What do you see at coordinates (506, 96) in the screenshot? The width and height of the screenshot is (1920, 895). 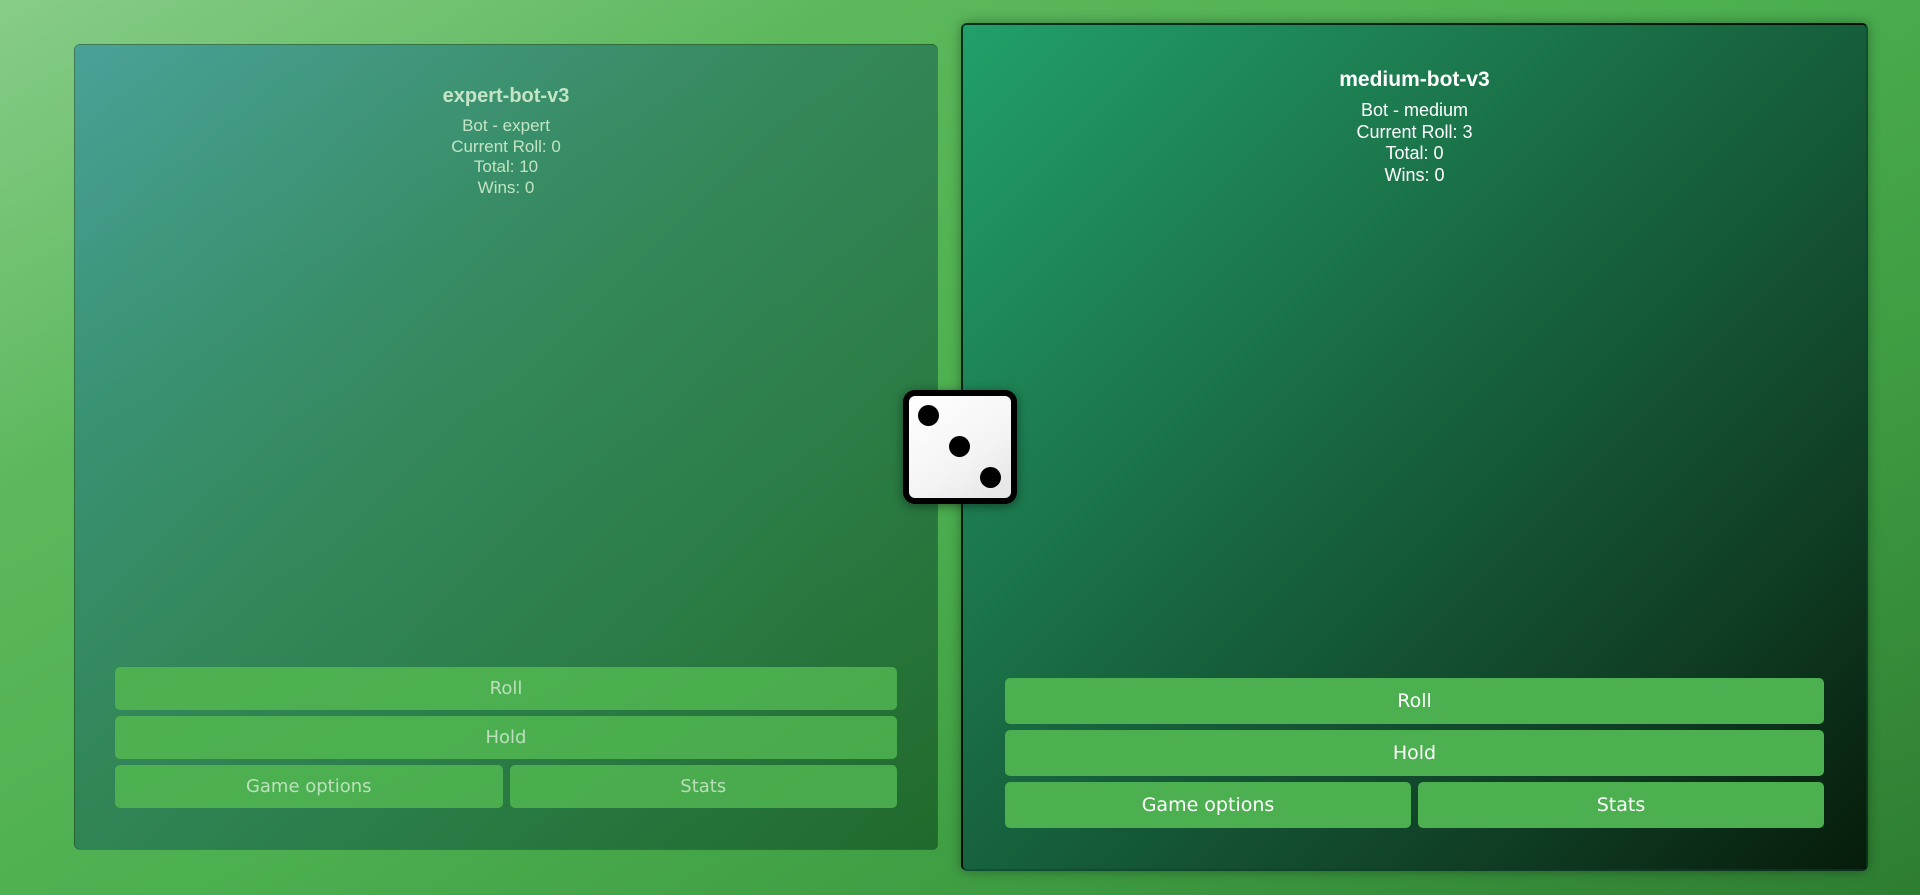 I see `player-name: expert-bot-v3` at bounding box center [506, 96].